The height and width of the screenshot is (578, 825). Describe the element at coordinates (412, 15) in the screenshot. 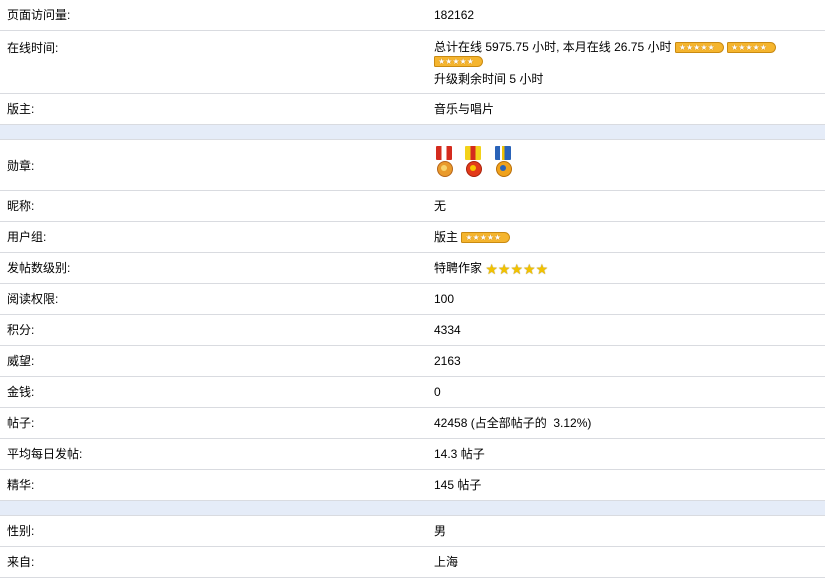

I see `row-page-views: 页面访问量: 182162` at that location.